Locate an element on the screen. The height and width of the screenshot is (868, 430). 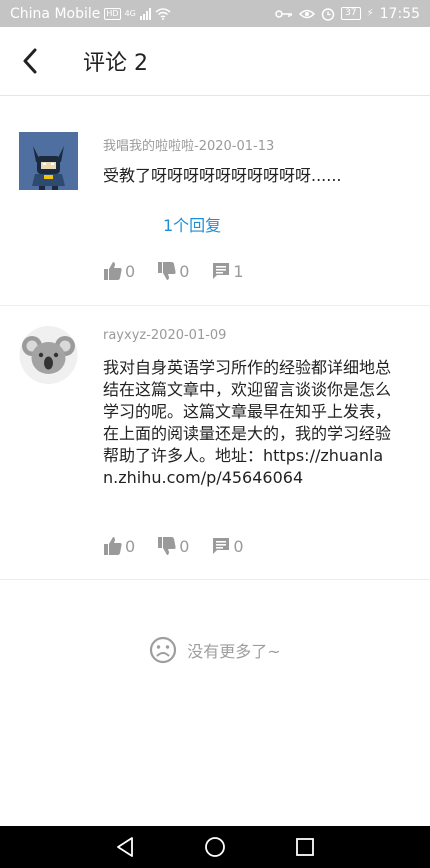
charging-icon: ⚡ is located at coordinates (370, 13).